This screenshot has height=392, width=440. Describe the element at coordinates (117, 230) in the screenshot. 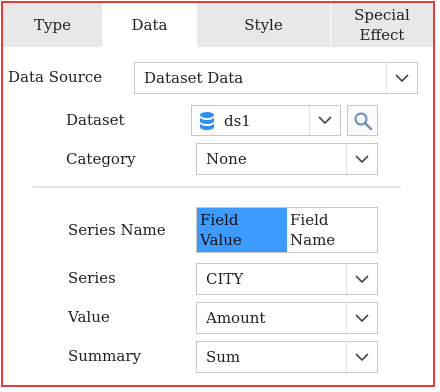

I see `series-name-label: Series Name` at that location.